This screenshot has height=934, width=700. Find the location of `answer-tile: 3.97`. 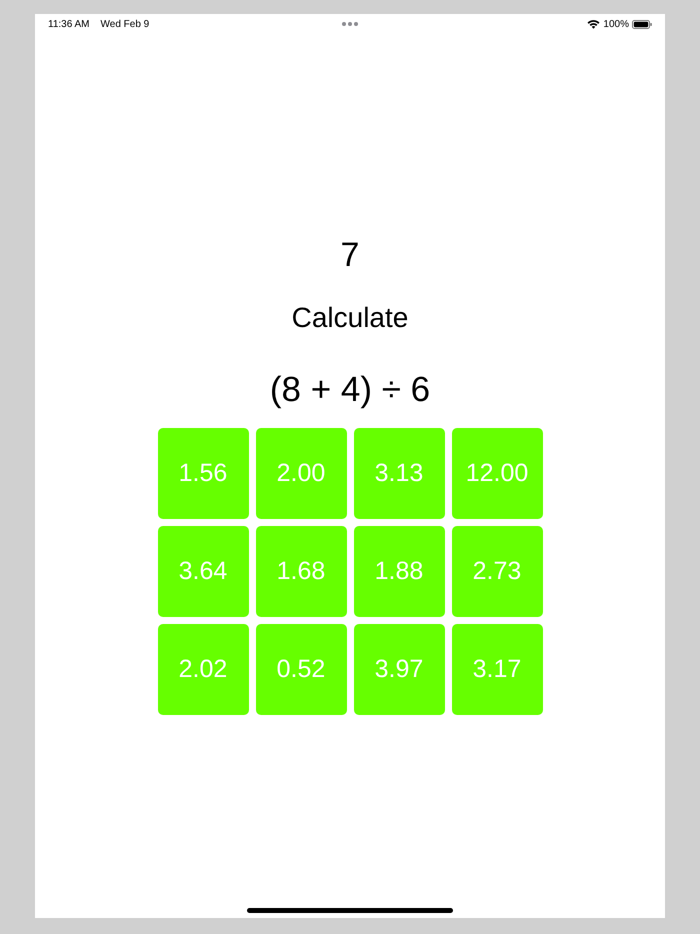

answer-tile: 3.97 is located at coordinates (399, 669).